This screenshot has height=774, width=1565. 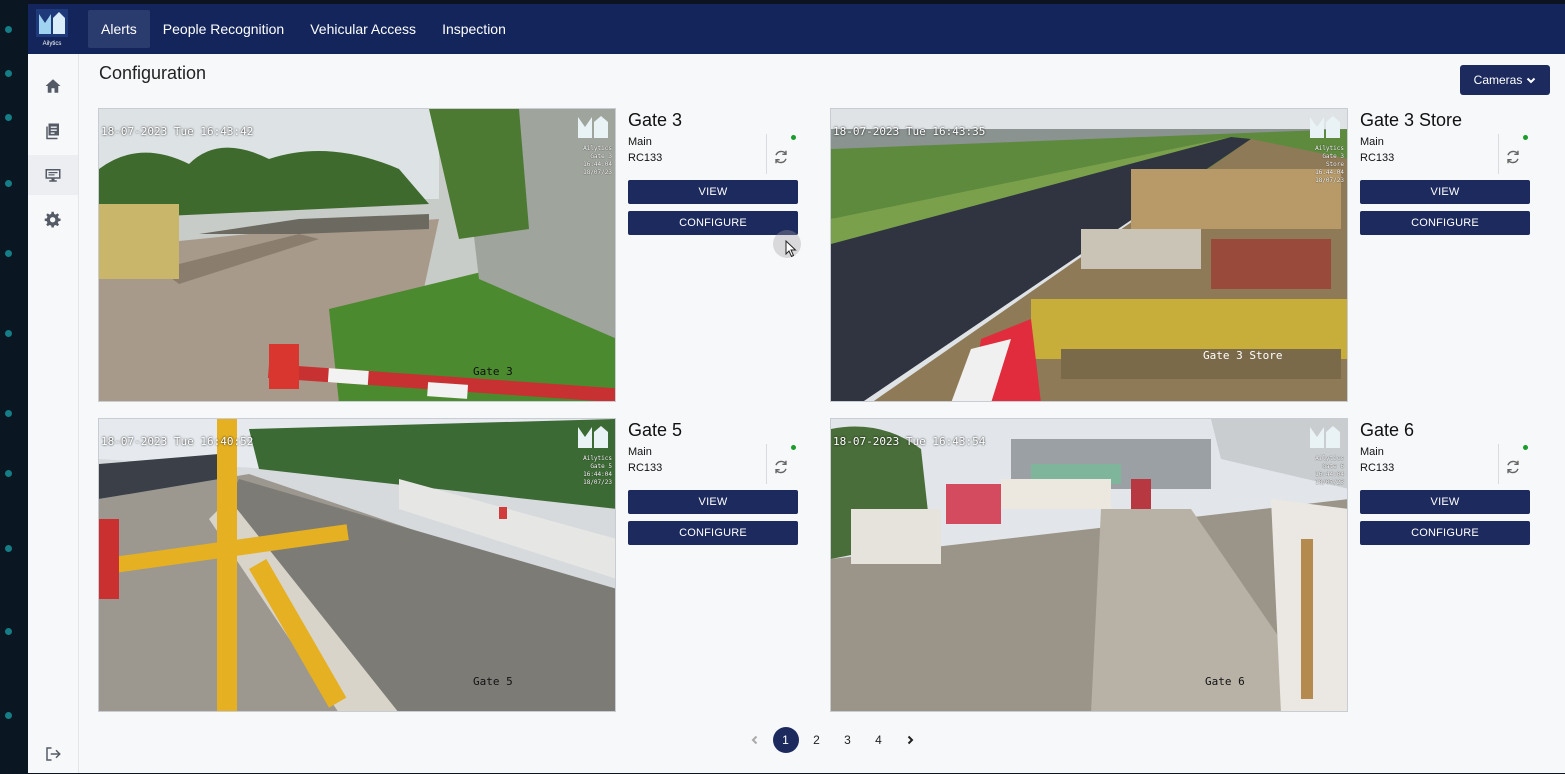 What do you see at coordinates (53, 220) in the screenshot?
I see `sidebar-item-settings` at bounding box center [53, 220].